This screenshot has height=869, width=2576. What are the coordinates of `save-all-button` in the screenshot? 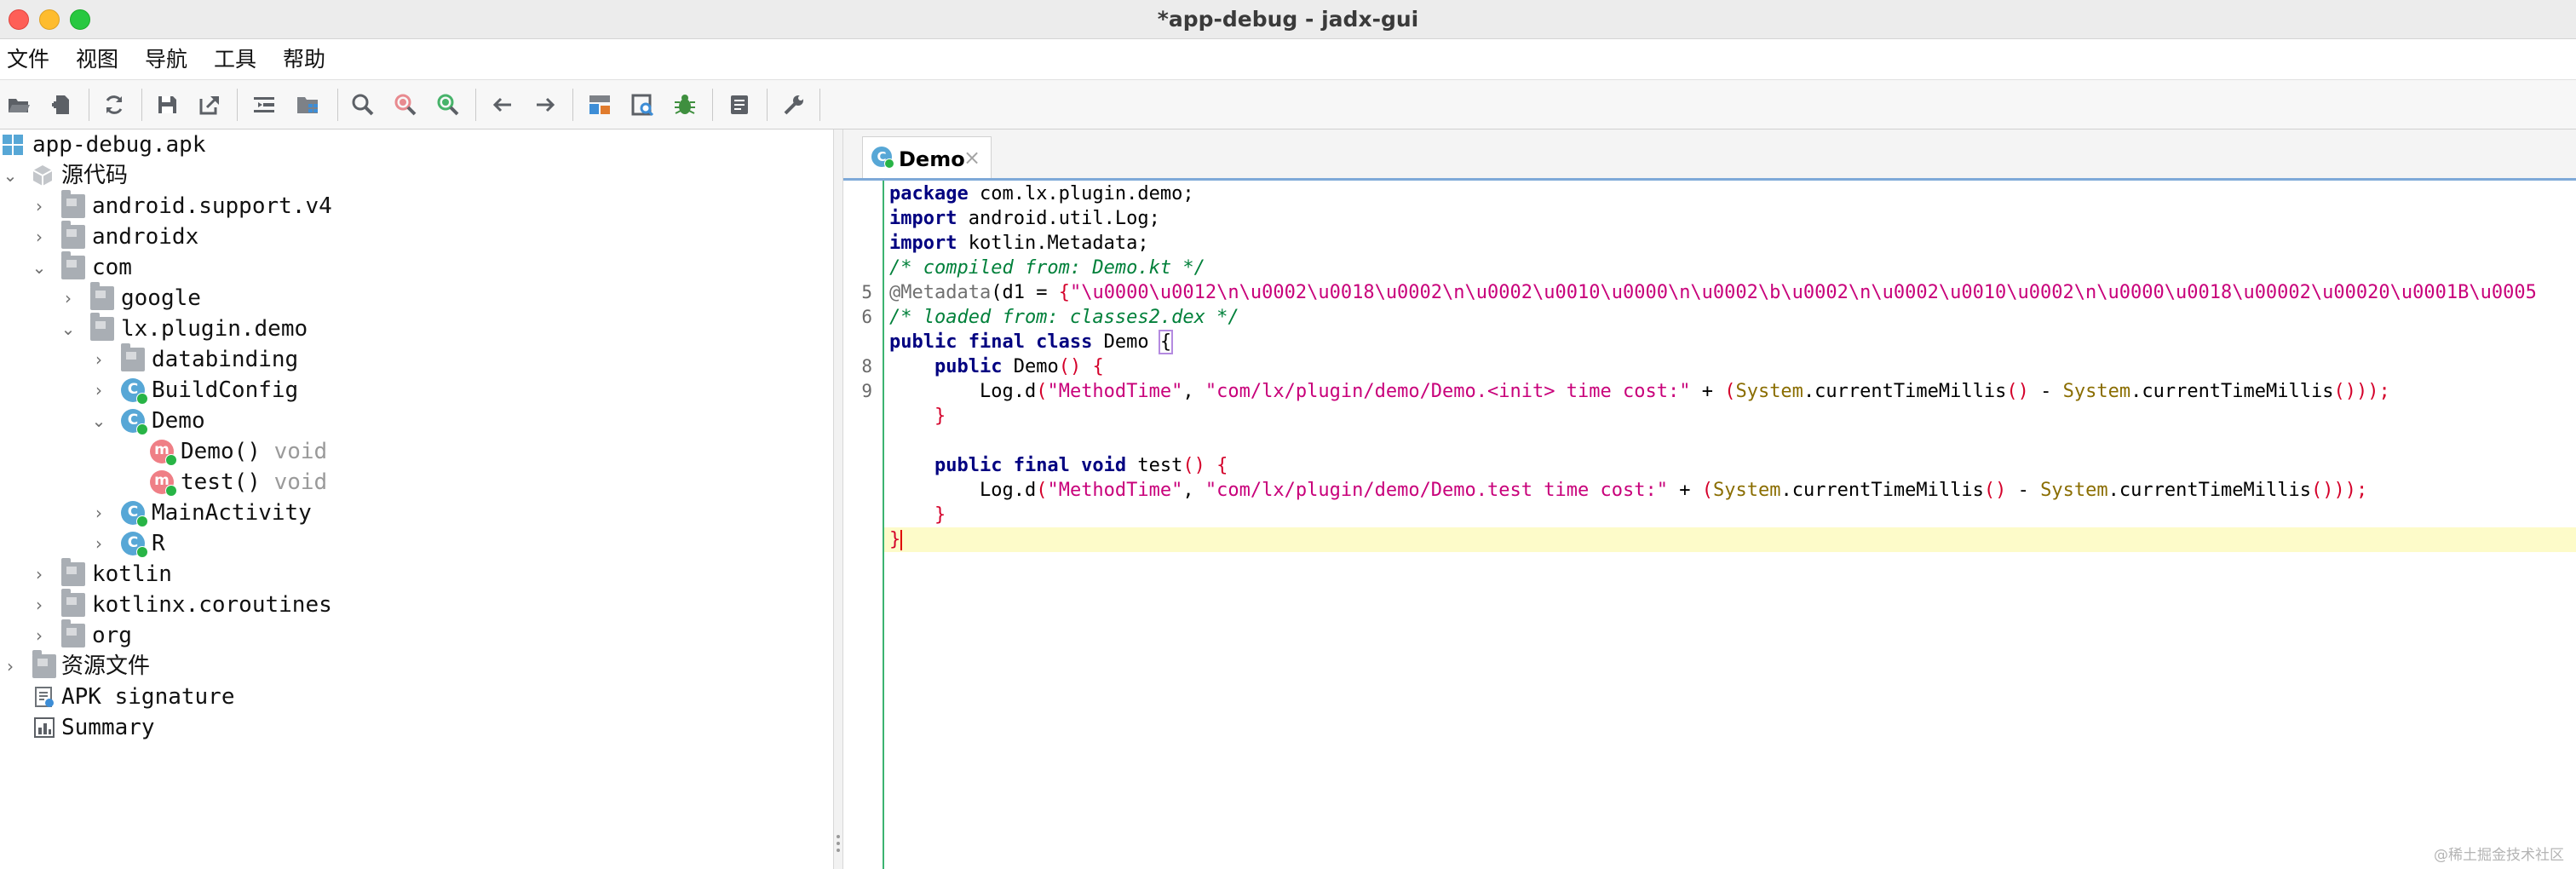 It's located at (167, 105).